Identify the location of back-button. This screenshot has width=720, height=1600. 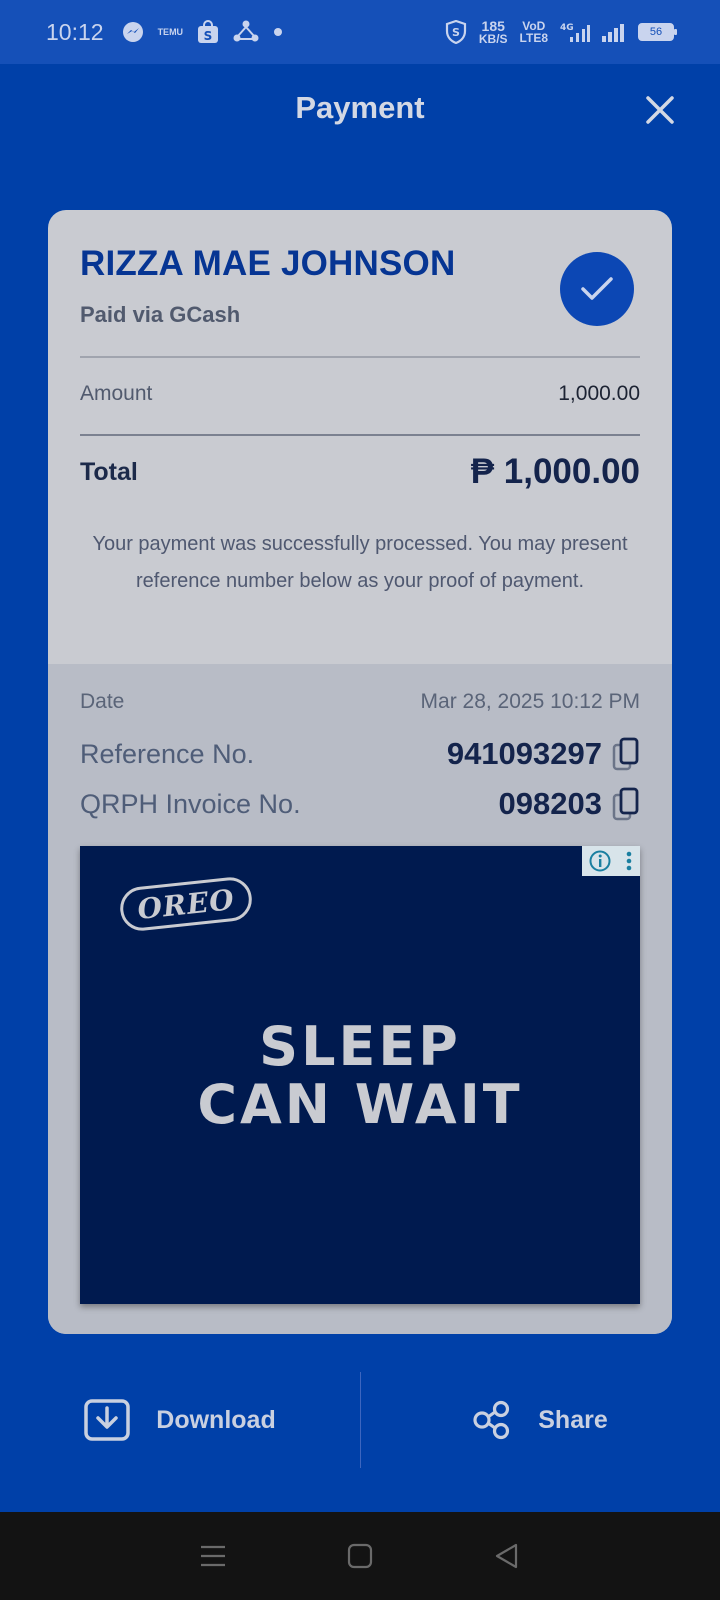
(507, 1556).